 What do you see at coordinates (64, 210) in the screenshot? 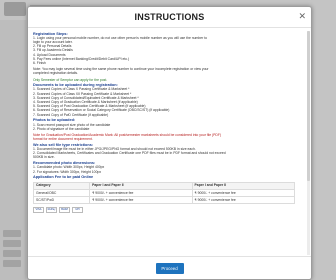
I see `bhim-logo: BHIM` at bounding box center [64, 210].